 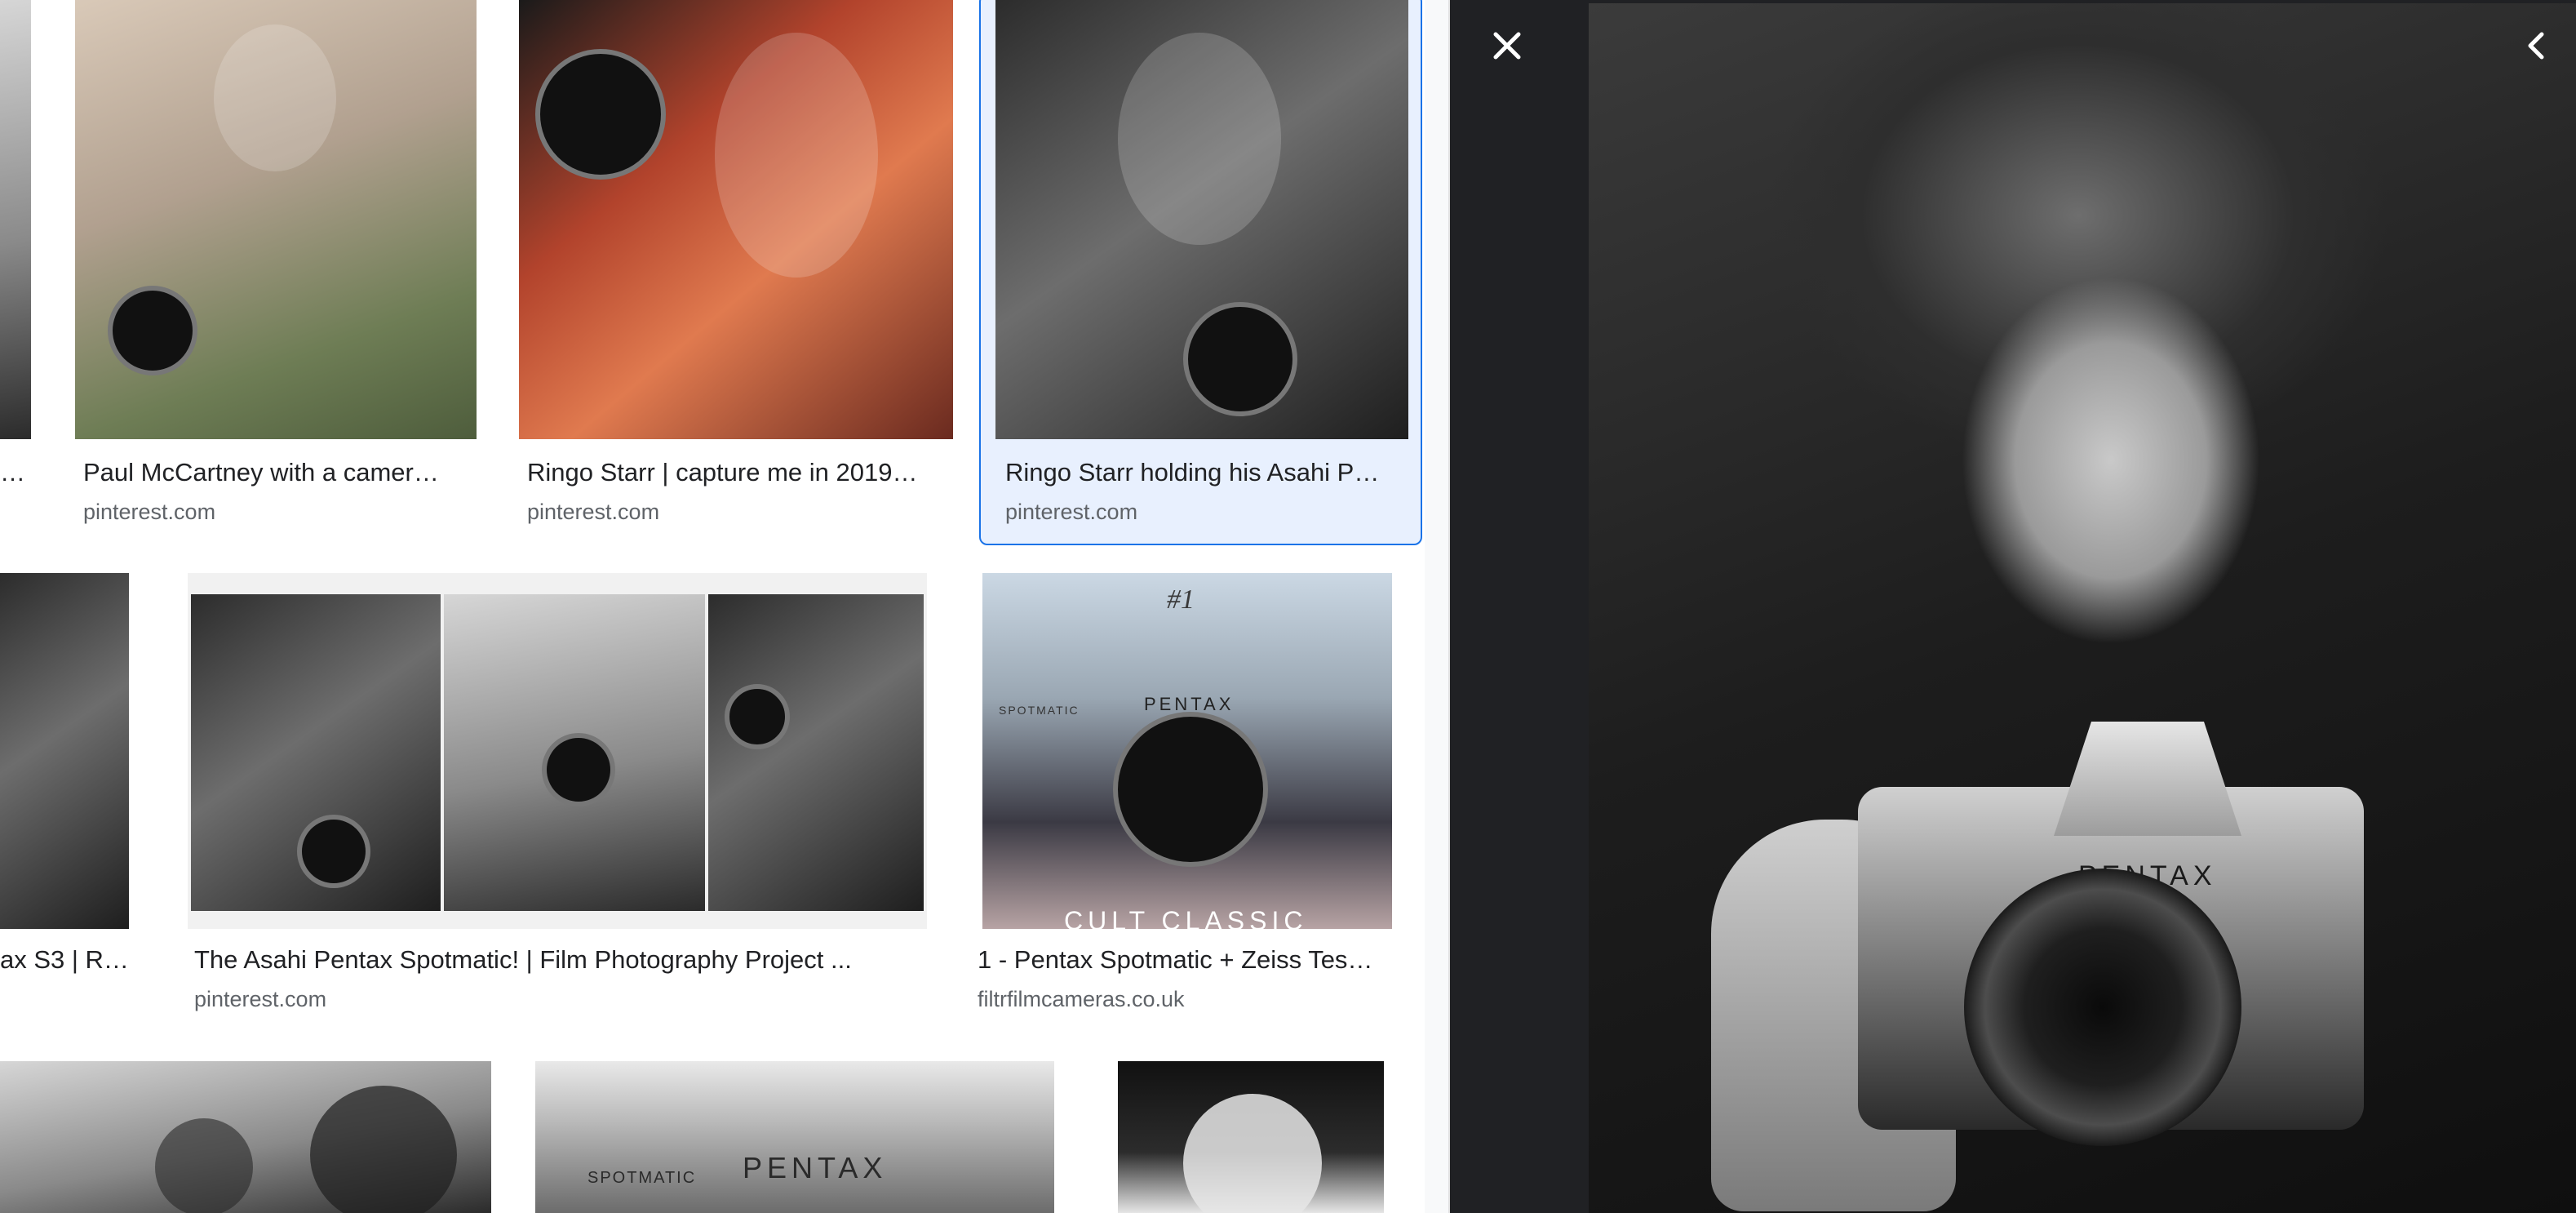 I want to click on result-thumbnail: PENTAX SPOTMATIC, so click(x=794, y=1137).